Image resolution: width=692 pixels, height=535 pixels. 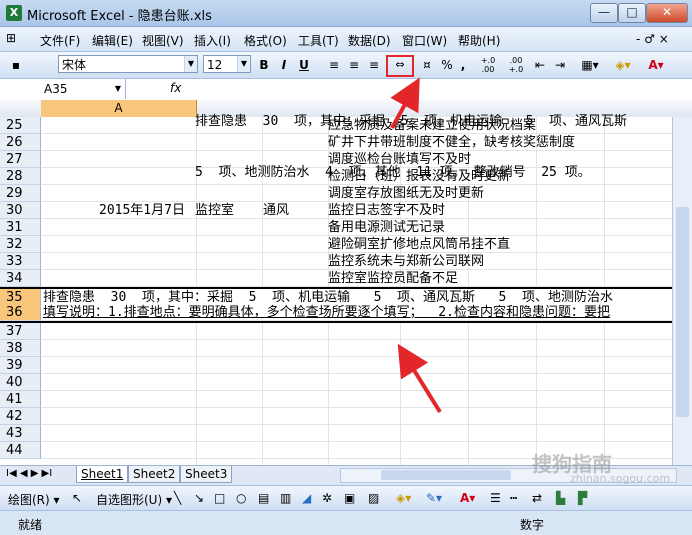 I want to click on font-size-select: 12 ▼, so click(x=227, y=64).